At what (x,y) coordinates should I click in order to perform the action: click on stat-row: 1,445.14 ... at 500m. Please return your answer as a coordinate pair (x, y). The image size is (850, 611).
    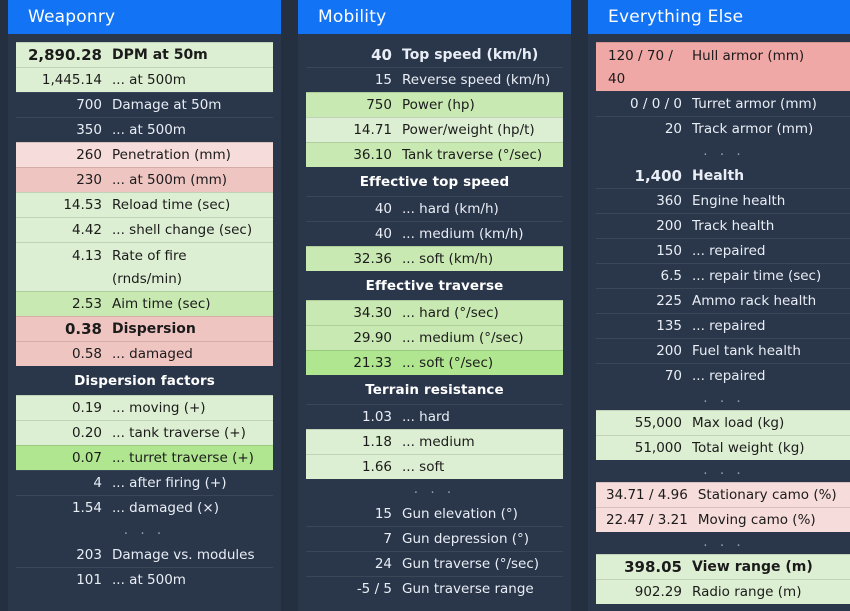
    Looking at the image, I should click on (144, 79).